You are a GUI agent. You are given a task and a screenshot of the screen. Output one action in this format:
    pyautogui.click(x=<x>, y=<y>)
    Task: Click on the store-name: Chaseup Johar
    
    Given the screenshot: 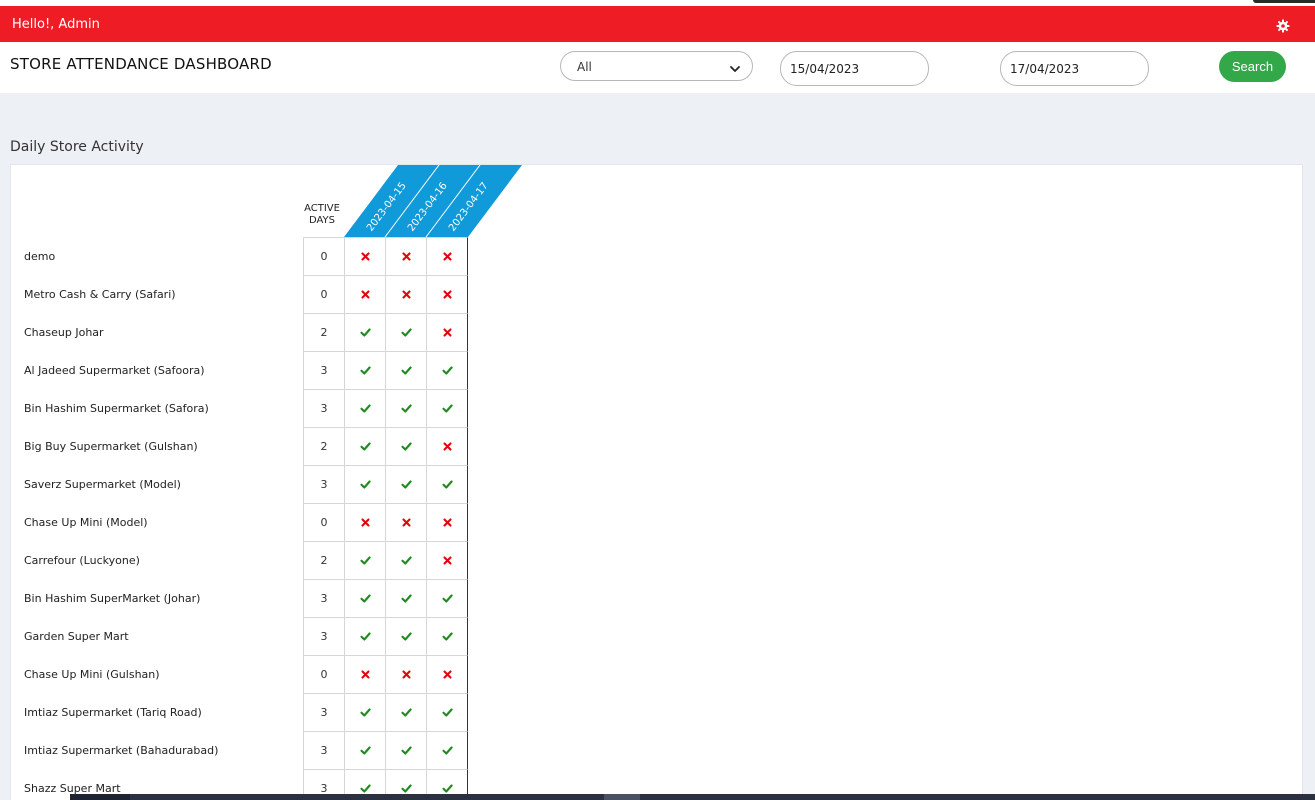 What is the action you would take?
    pyautogui.click(x=64, y=332)
    